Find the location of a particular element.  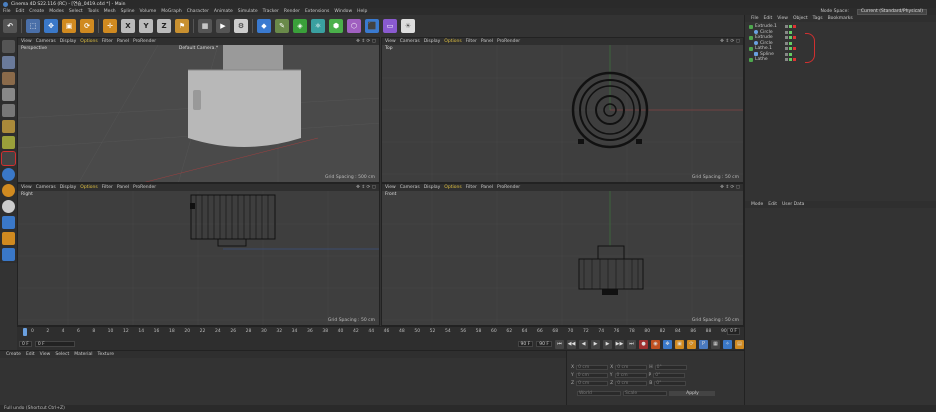

y-axis-button: Y is located at coordinates (146, 26).